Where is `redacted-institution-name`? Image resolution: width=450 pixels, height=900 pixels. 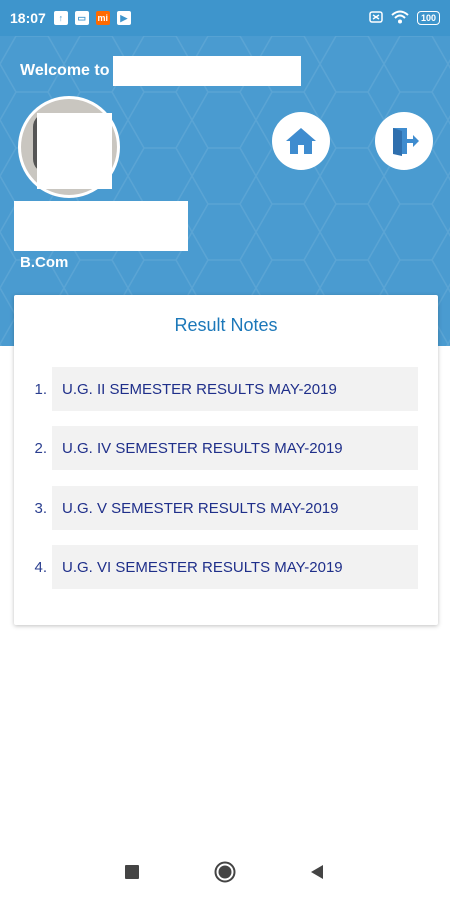 redacted-institution-name is located at coordinates (206, 71).